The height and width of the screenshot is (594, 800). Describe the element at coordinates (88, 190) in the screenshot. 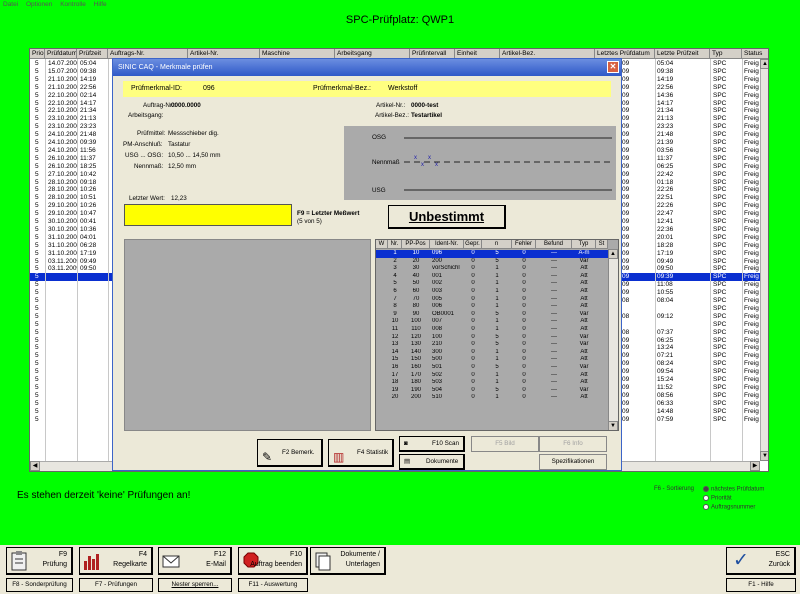

I see `table-cell: 10:26` at that location.